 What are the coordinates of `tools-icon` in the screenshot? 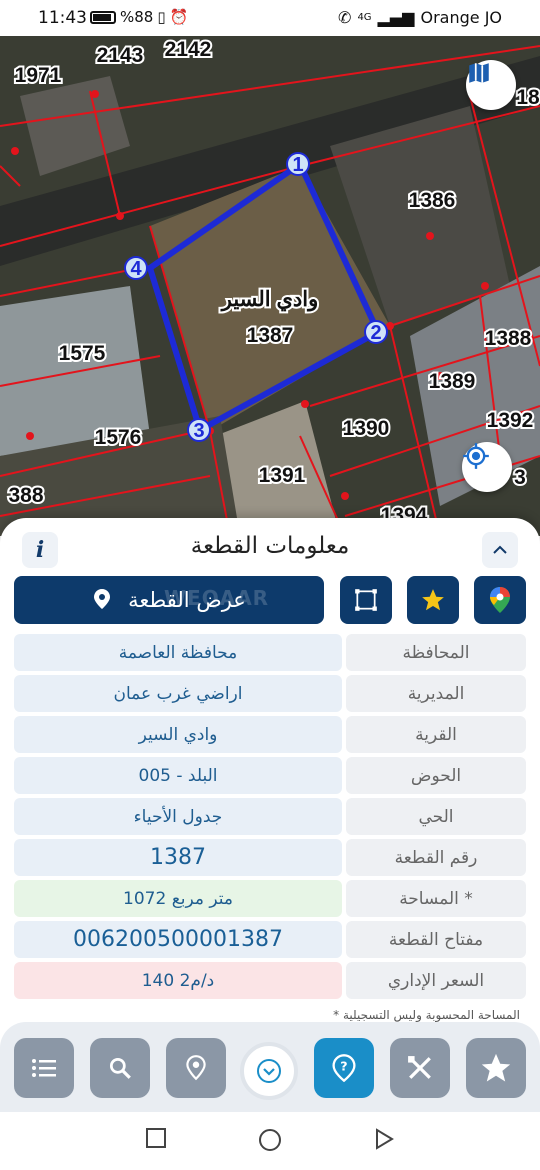 It's located at (419, 1067).